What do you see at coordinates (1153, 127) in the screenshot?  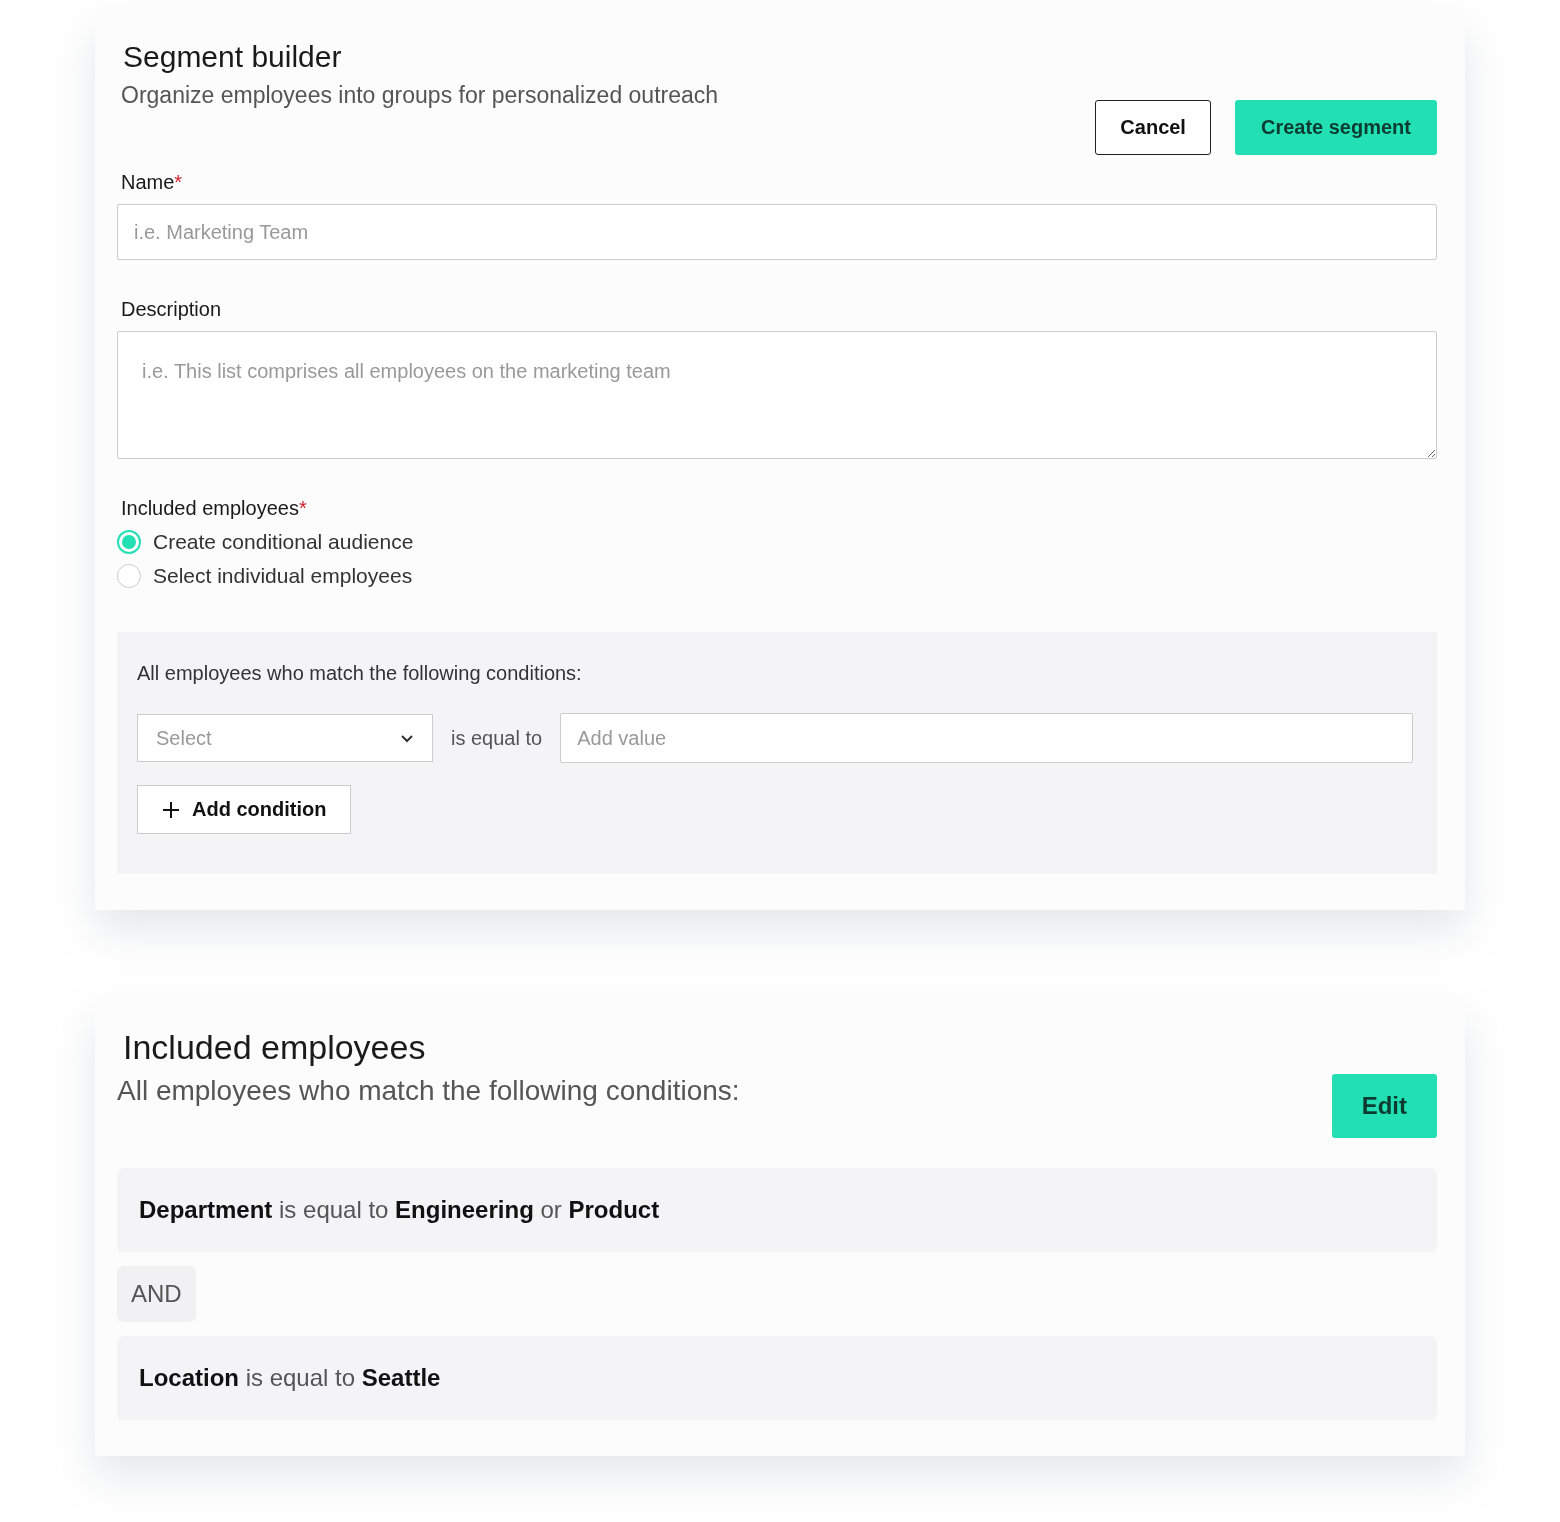 I see `cancel-button: Cancel` at bounding box center [1153, 127].